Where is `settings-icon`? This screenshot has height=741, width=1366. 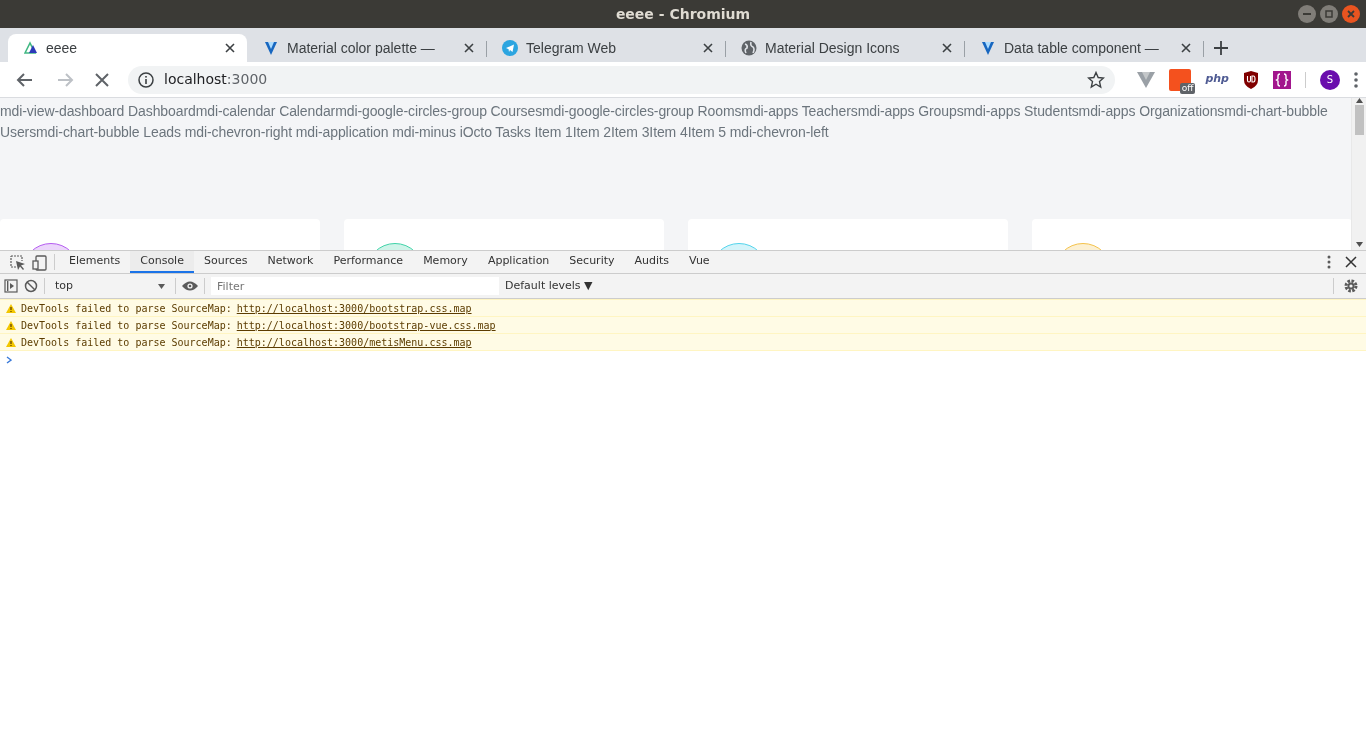
settings-icon is located at coordinates (1351, 286).